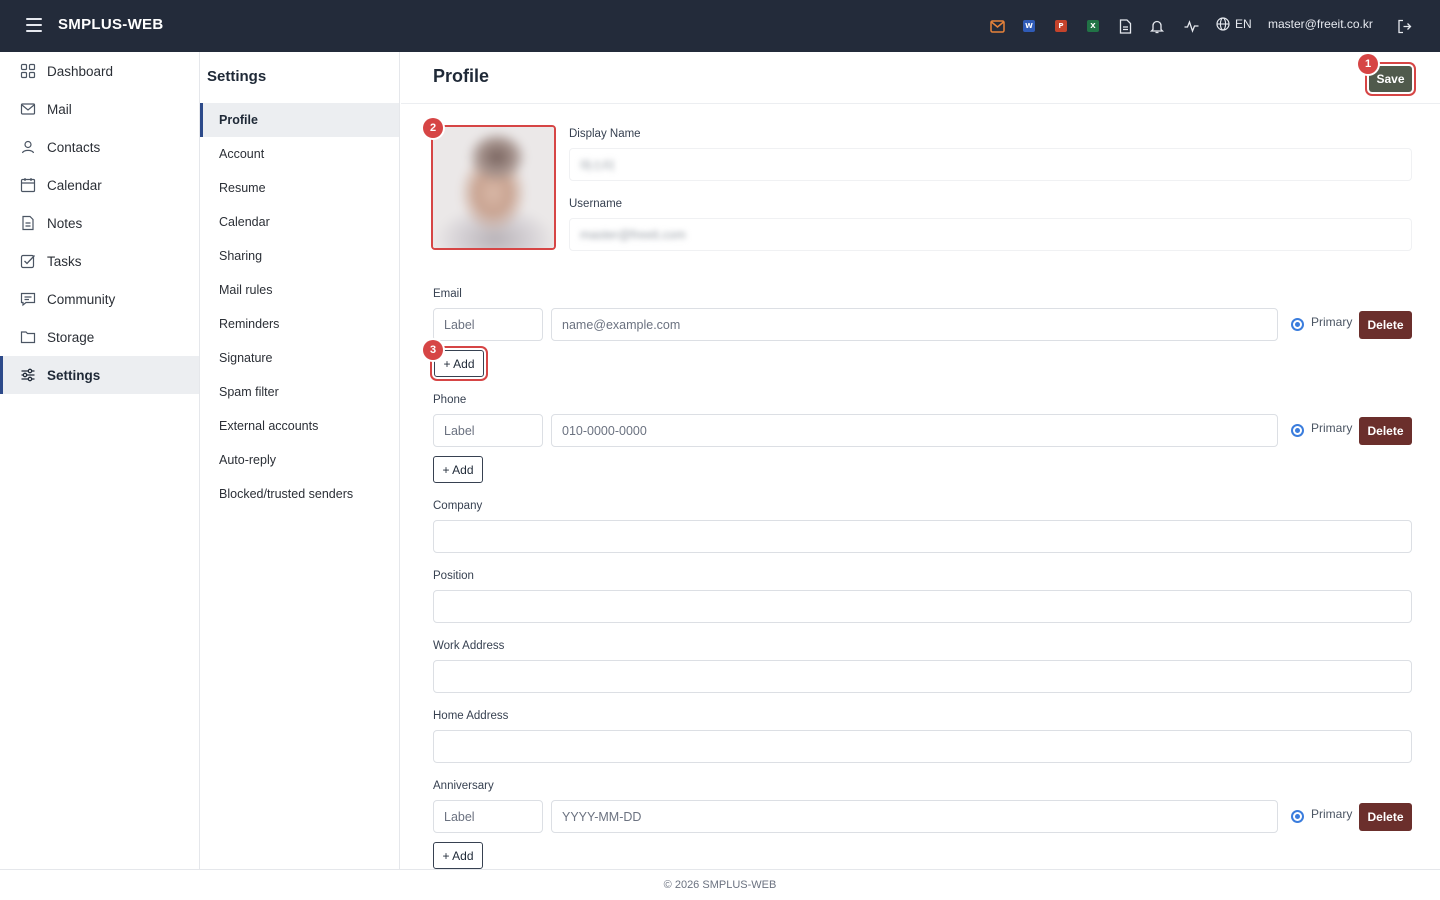 Image resolution: width=1440 pixels, height=900 pixels. Describe the element at coordinates (471, 716) in the screenshot. I see `home-address-label: Home Address` at that location.